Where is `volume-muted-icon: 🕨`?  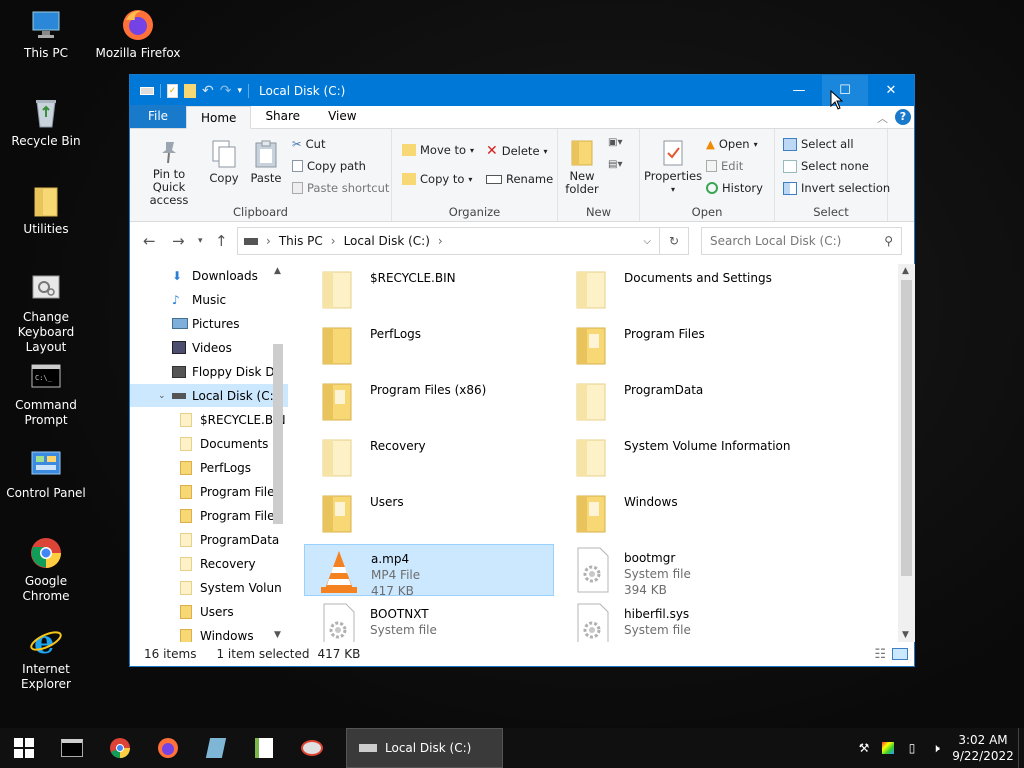
volume-muted-icon: 🕨 is located at coordinates (936, 748).